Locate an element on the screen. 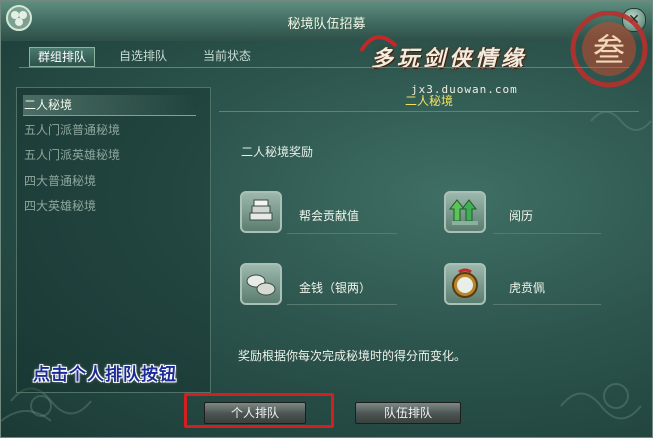  silver-bars-icon is located at coordinates (261, 212).